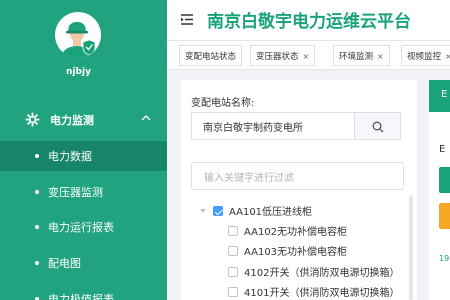 The height and width of the screenshot is (300, 450). Describe the element at coordinates (444, 258) in the screenshot. I see `right-card-number: 19` at that location.